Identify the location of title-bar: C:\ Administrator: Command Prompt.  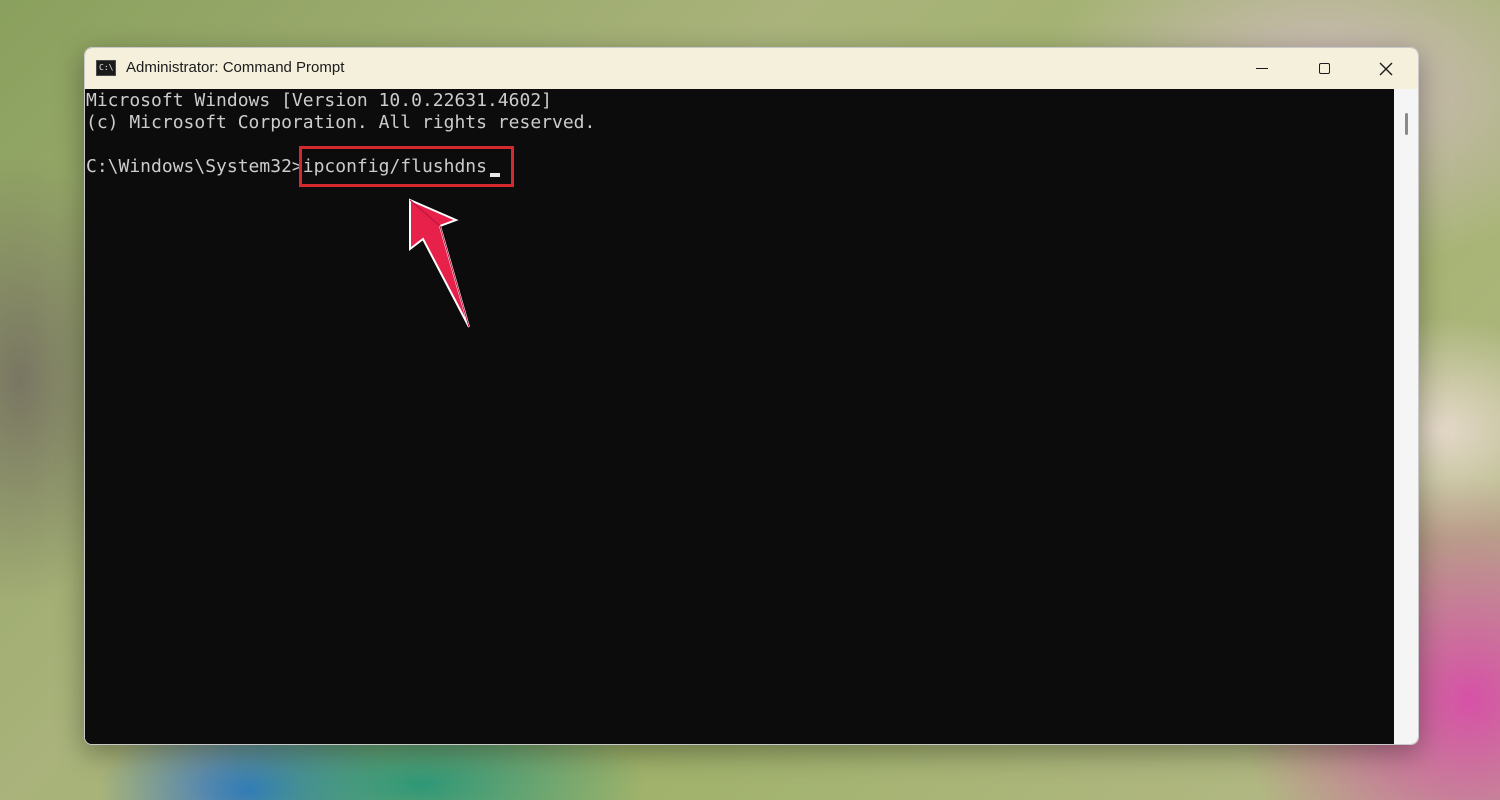
(751, 68).